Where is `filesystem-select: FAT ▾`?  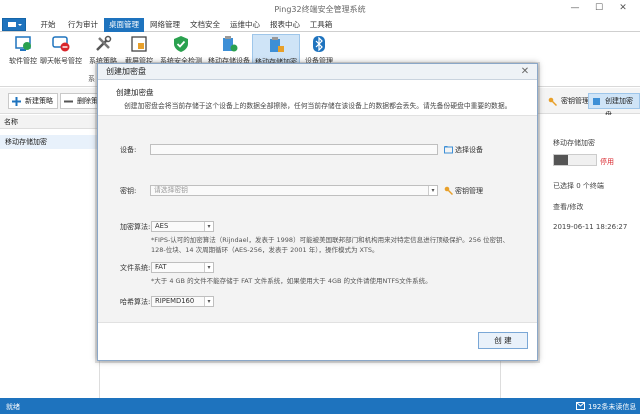 filesystem-select: FAT ▾ is located at coordinates (182, 267).